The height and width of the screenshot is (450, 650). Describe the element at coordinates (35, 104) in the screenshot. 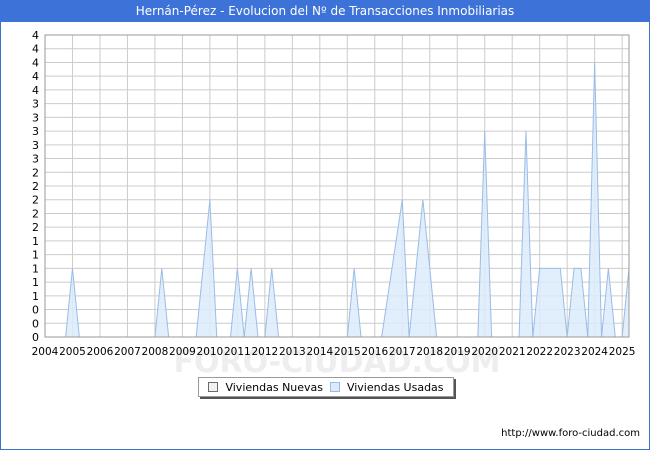

I see `y-tick-label-17: 3` at that location.